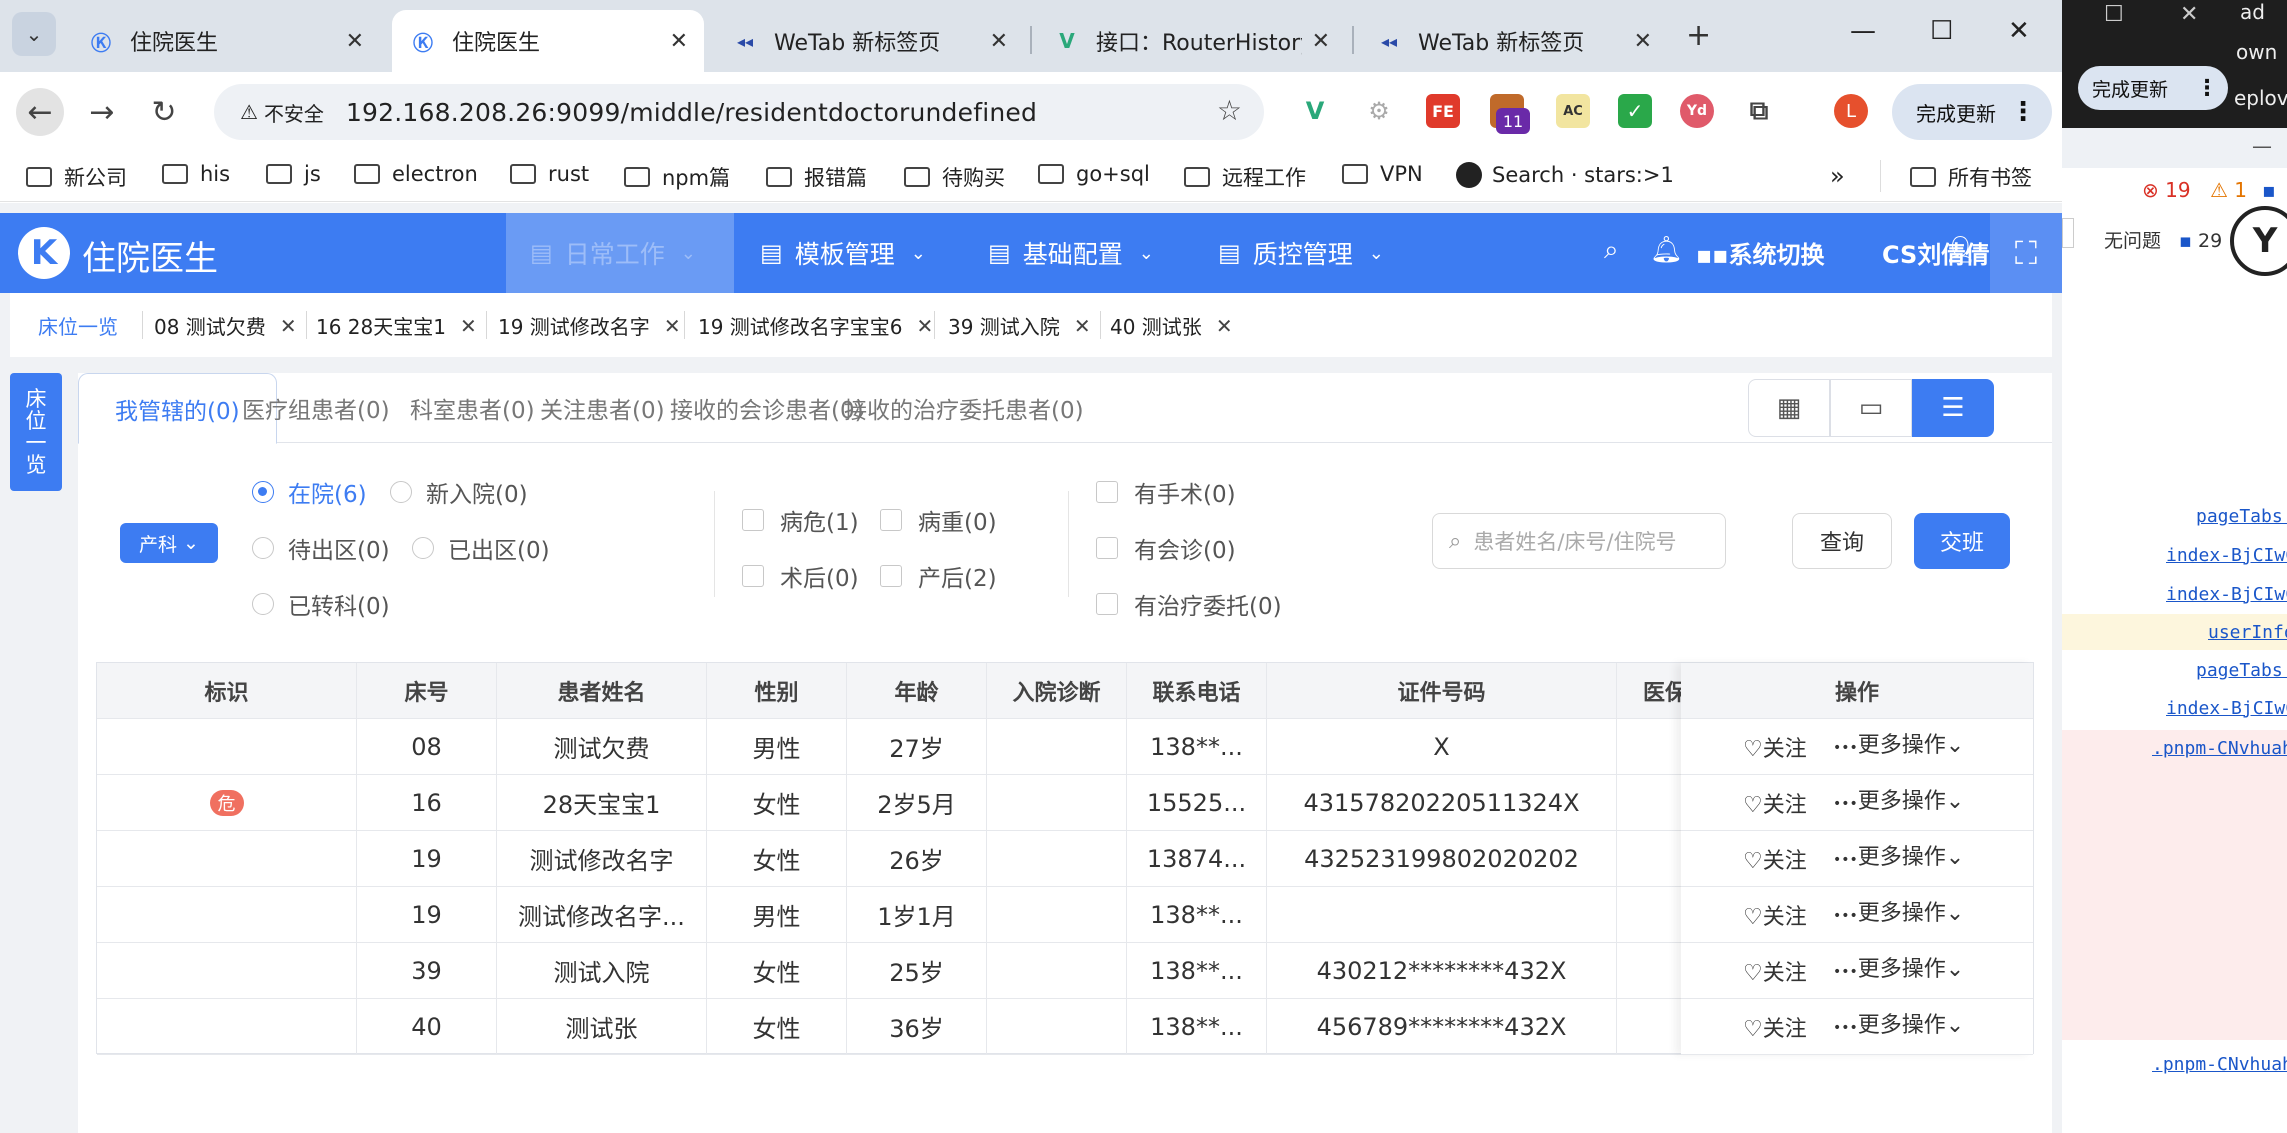 This screenshot has width=2287, height=1133. What do you see at coordinates (1842, 541) in the screenshot?
I see `query-button: 查询` at bounding box center [1842, 541].